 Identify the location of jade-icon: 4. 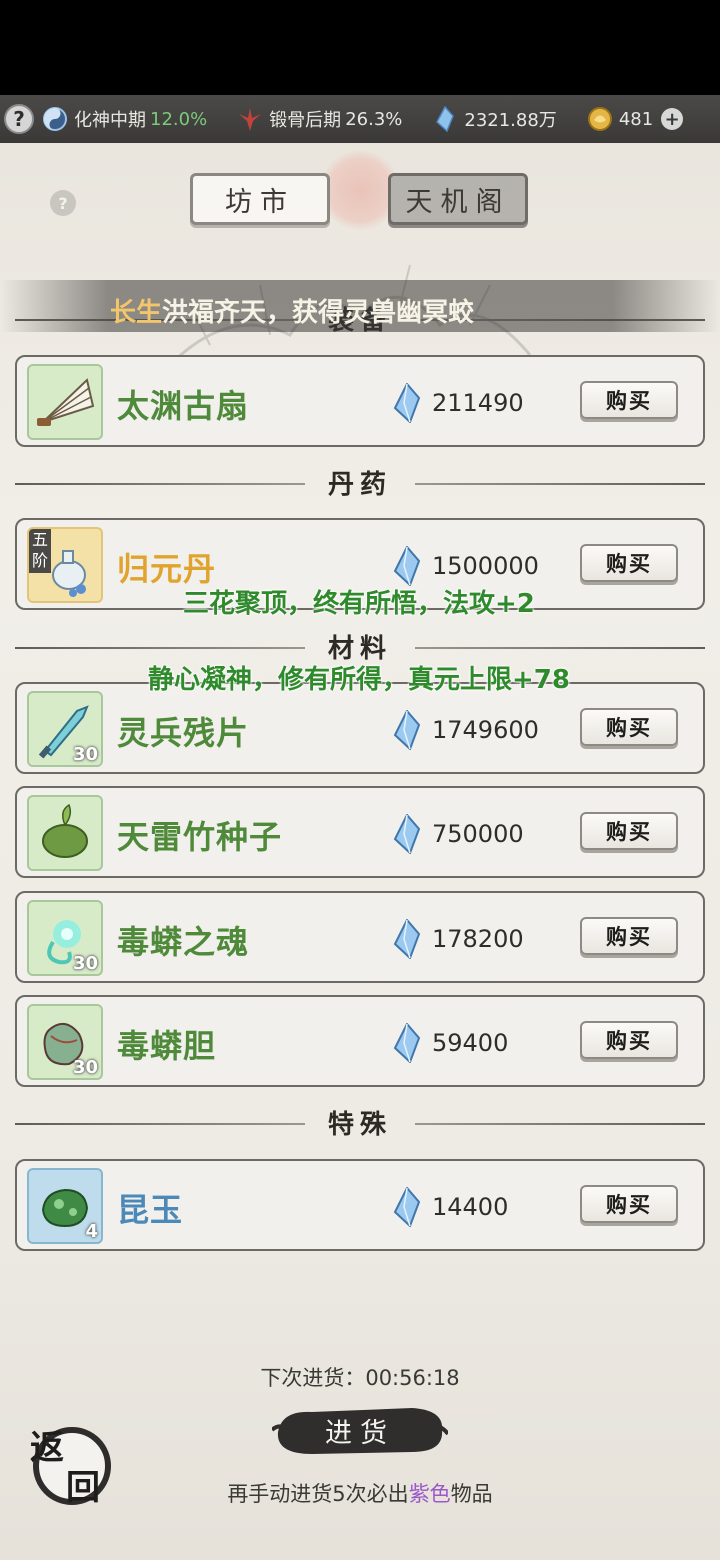
(65, 1206).